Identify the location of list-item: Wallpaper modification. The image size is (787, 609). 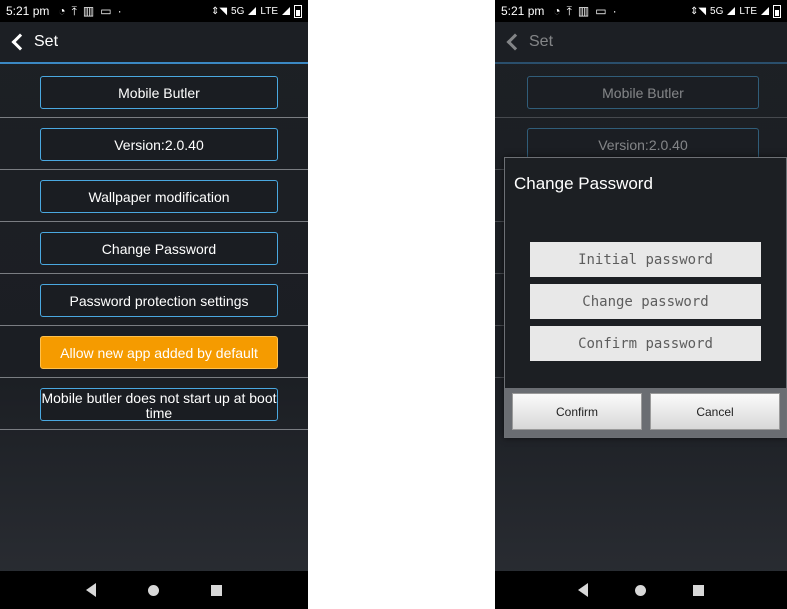
(154, 196).